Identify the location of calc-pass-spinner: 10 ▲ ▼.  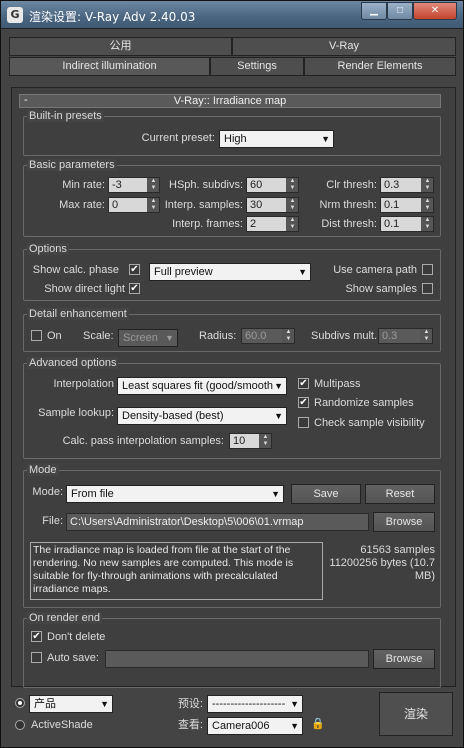
(250, 441).